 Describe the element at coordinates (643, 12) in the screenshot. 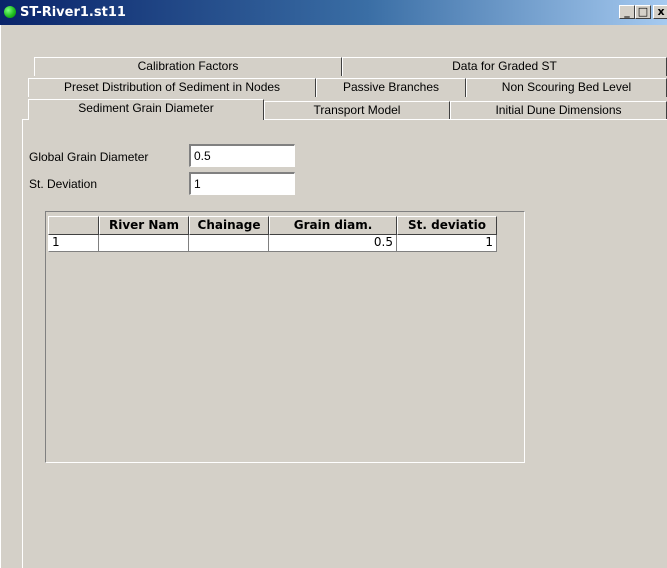

I see `maximize-button: □` at that location.